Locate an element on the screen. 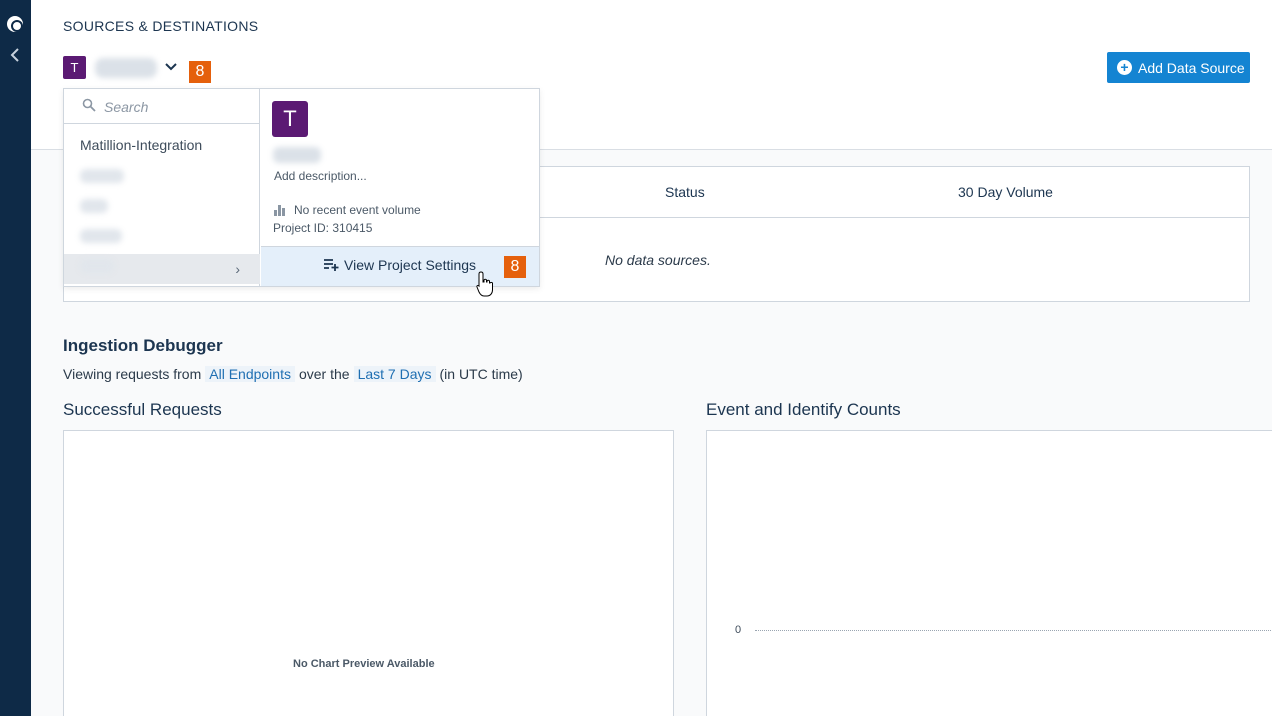 The width and height of the screenshot is (1272, 716). chevron-down-icon is located at coordinates (171, 67).